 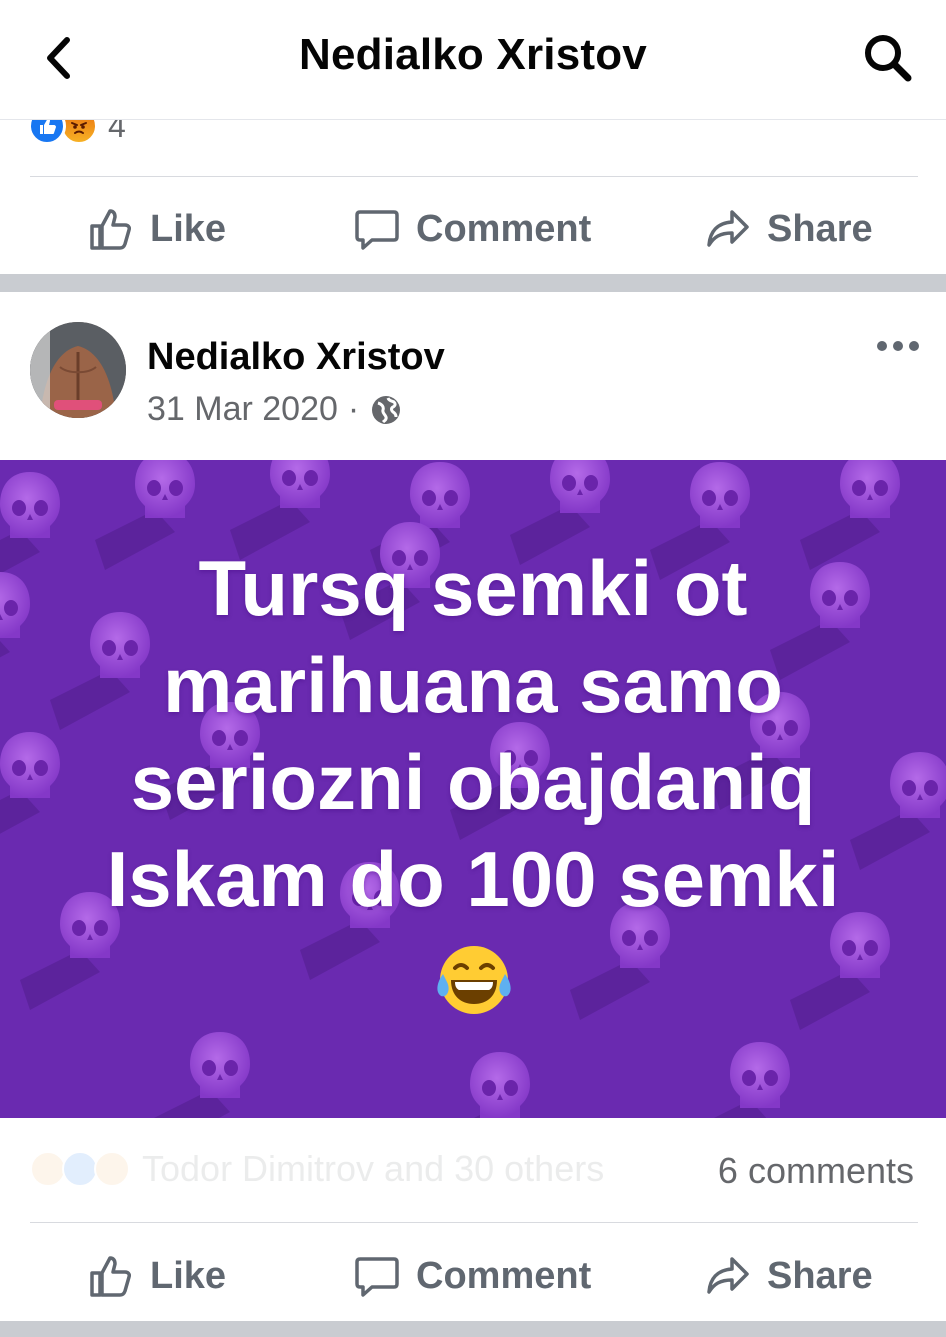 I want to click on page-title: Nedialko Xristov, so click(x=473, y=54).